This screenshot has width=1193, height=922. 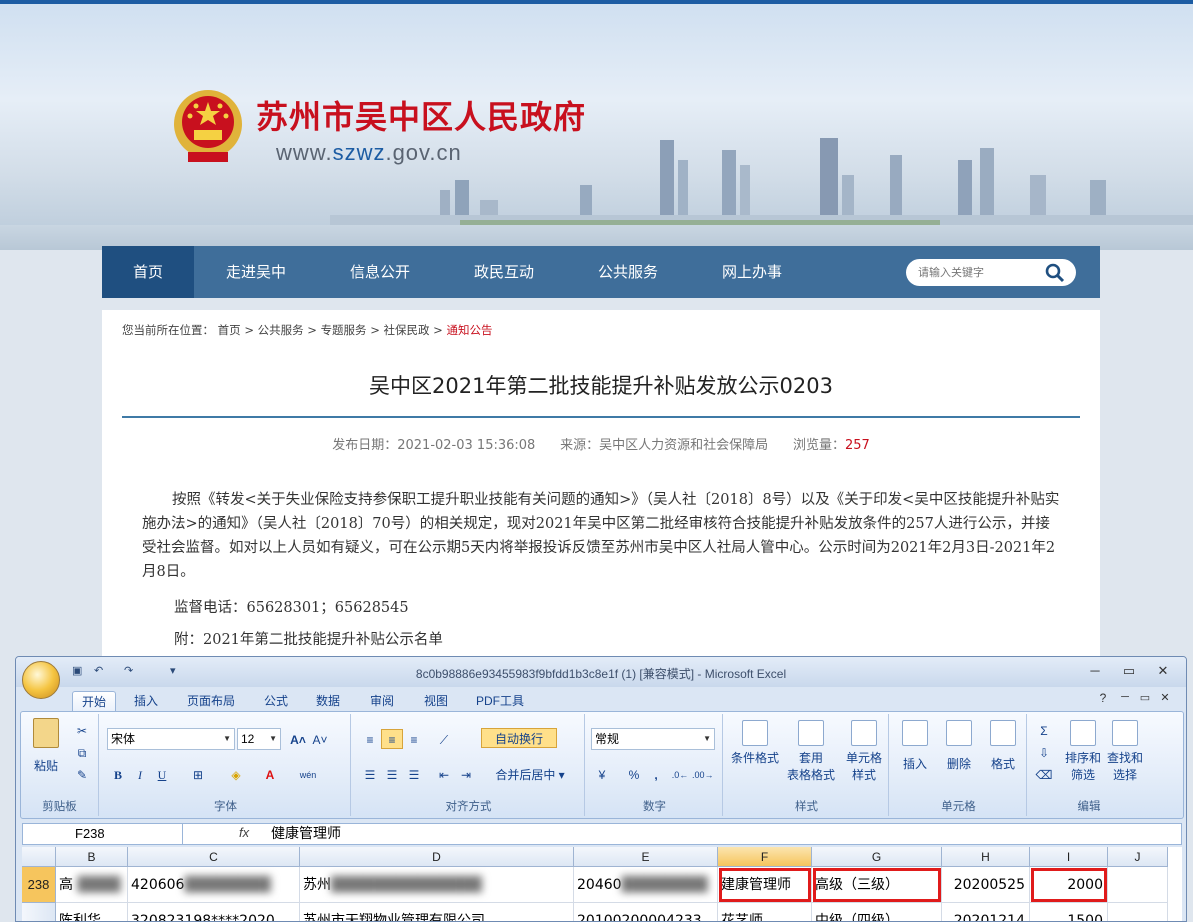 I want to click on number-format-select: 常规 ▼, so click(x=653, y=739).